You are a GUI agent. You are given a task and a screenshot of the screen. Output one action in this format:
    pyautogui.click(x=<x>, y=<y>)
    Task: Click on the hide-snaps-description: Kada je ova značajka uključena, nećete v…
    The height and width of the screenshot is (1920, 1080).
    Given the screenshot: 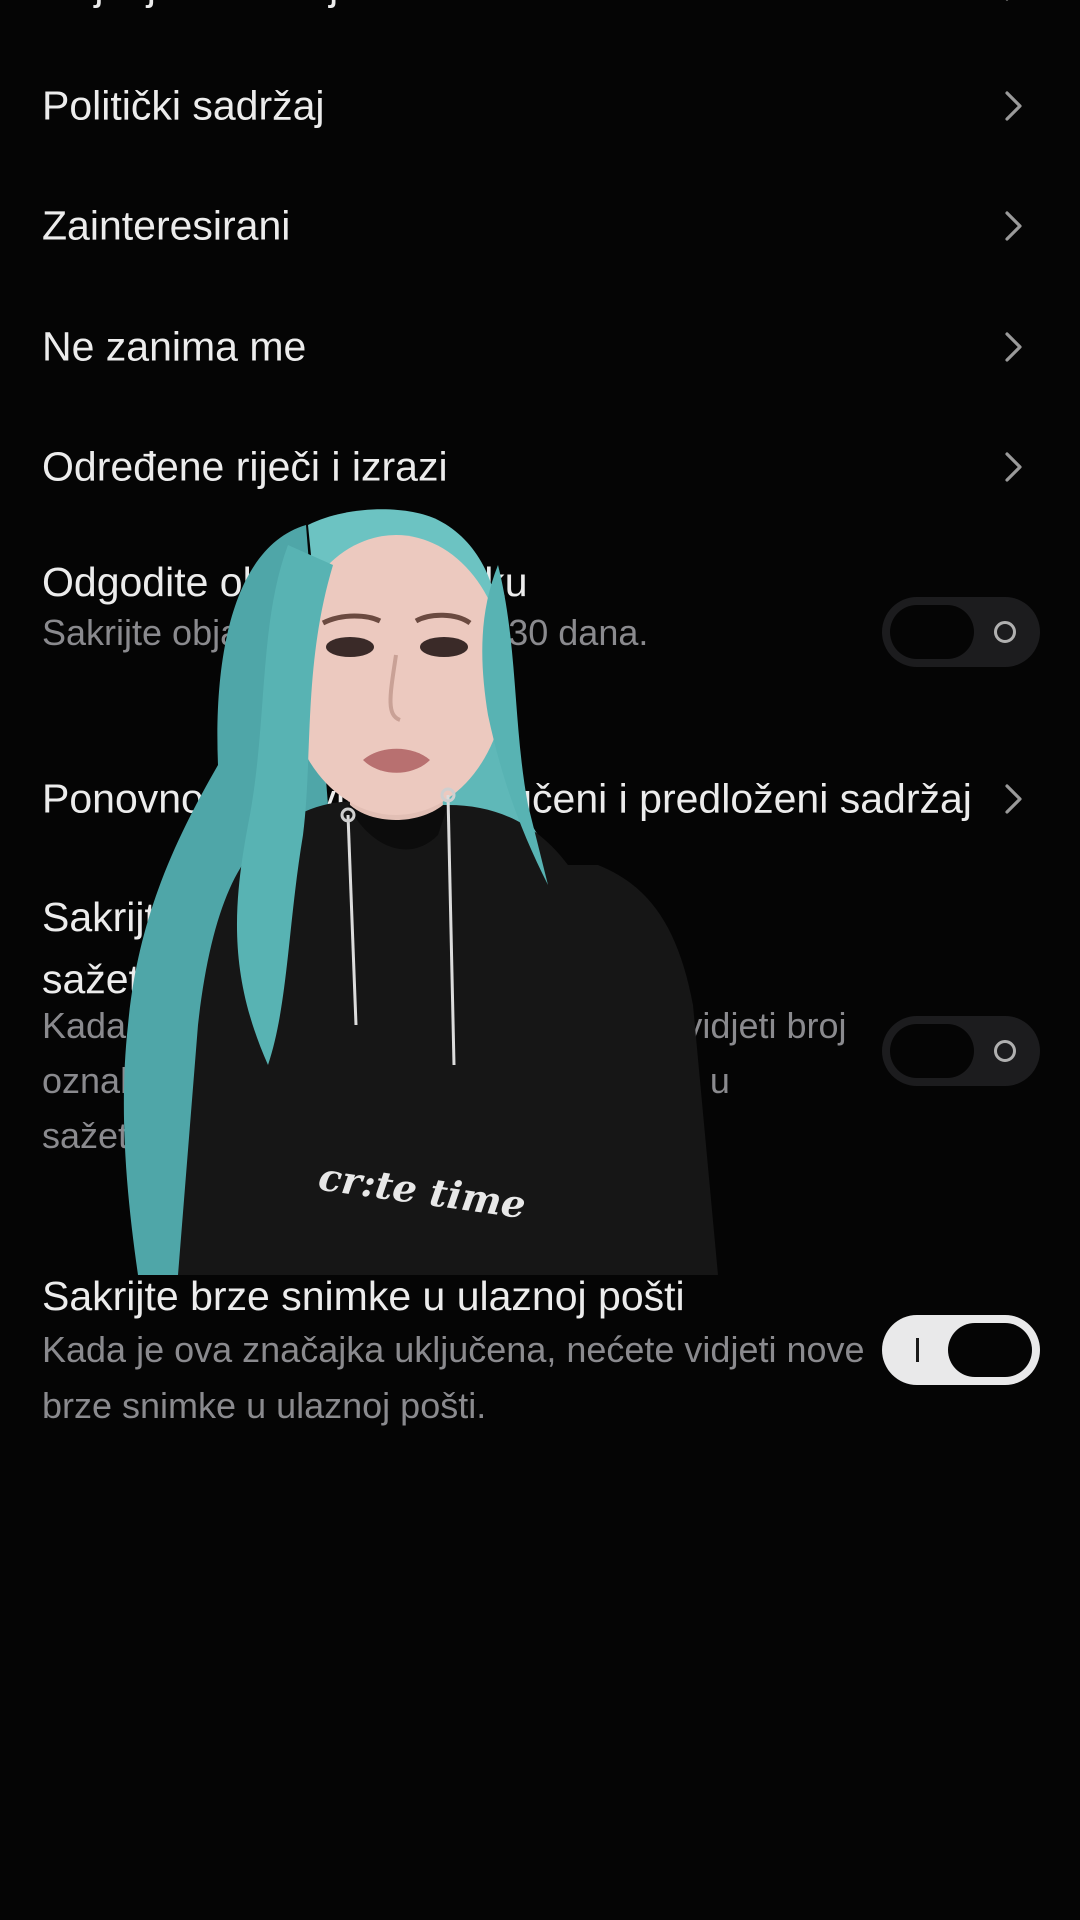 What is the action you would take?
    pyautogui.click(x=453, y=1377)
    